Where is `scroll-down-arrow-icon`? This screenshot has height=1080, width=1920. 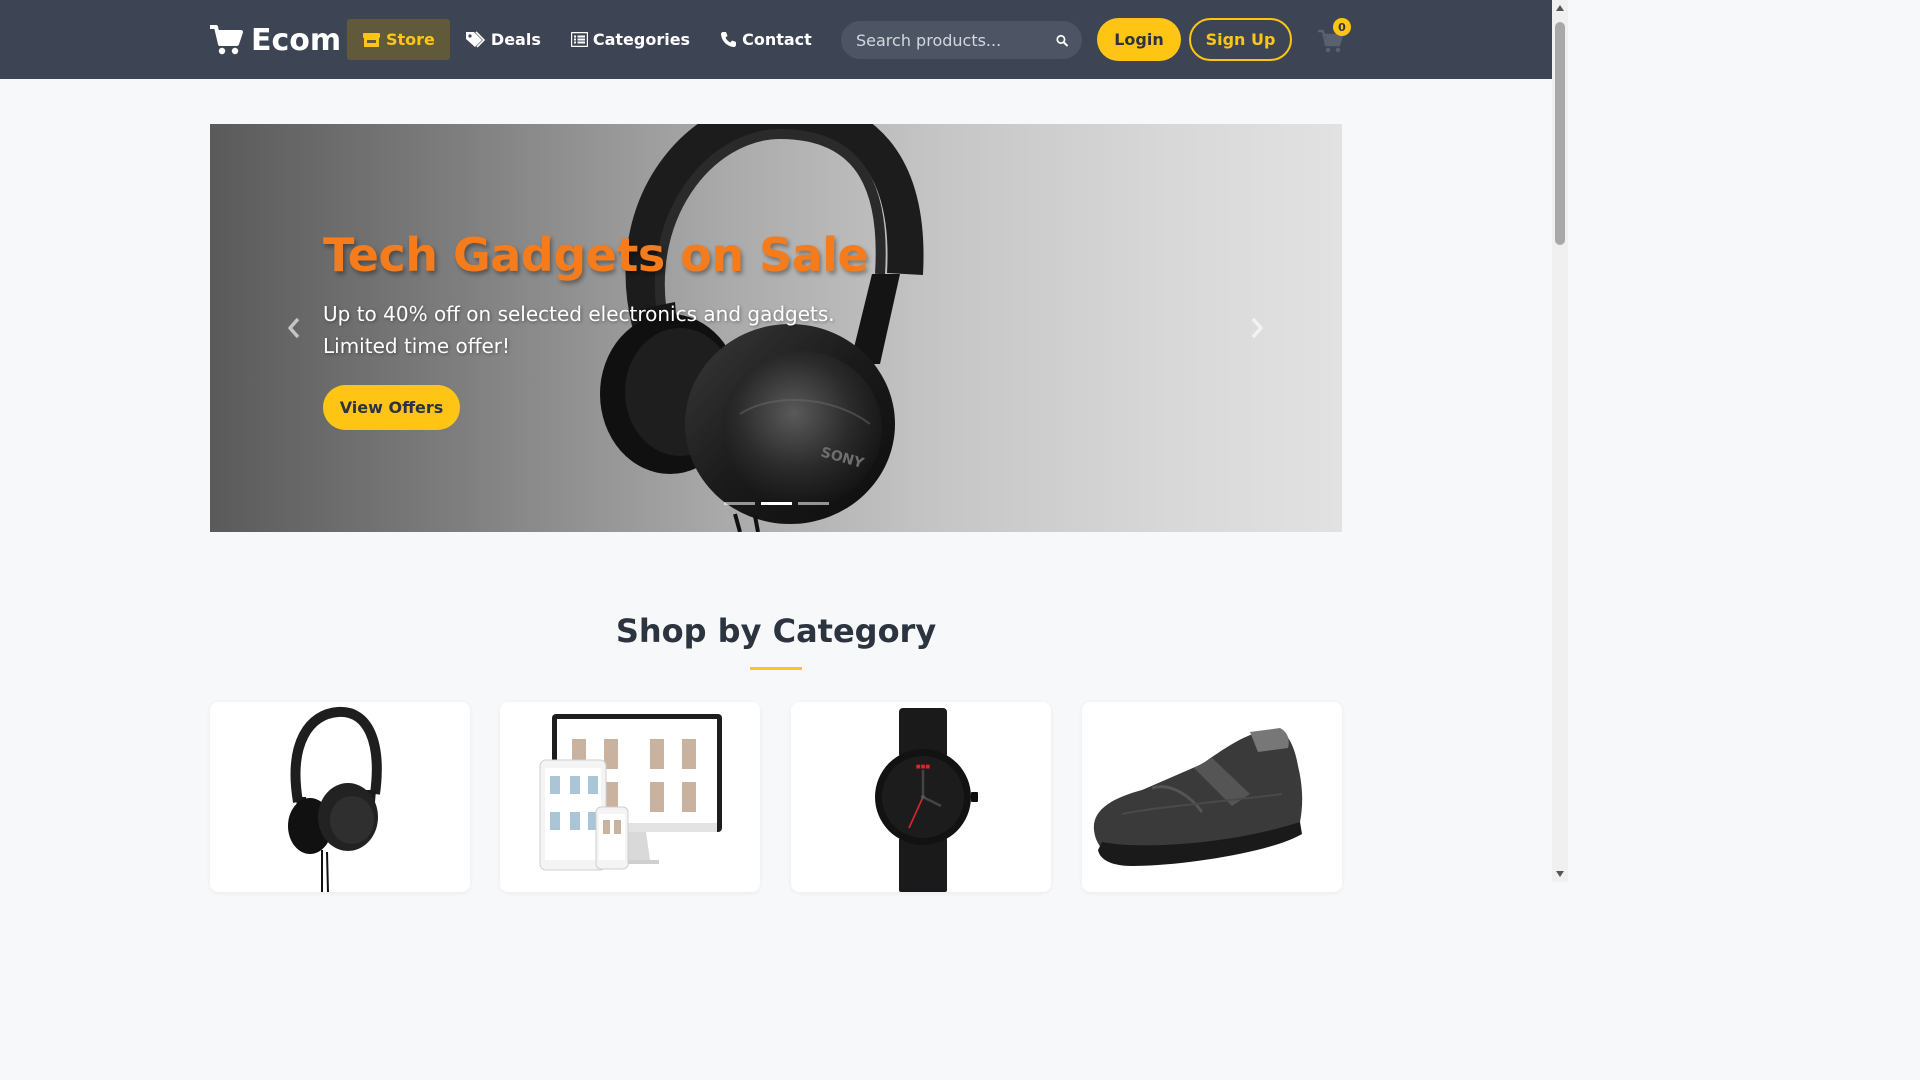
scroll-down-arrow-icon is located at coordinates (1560, 874).